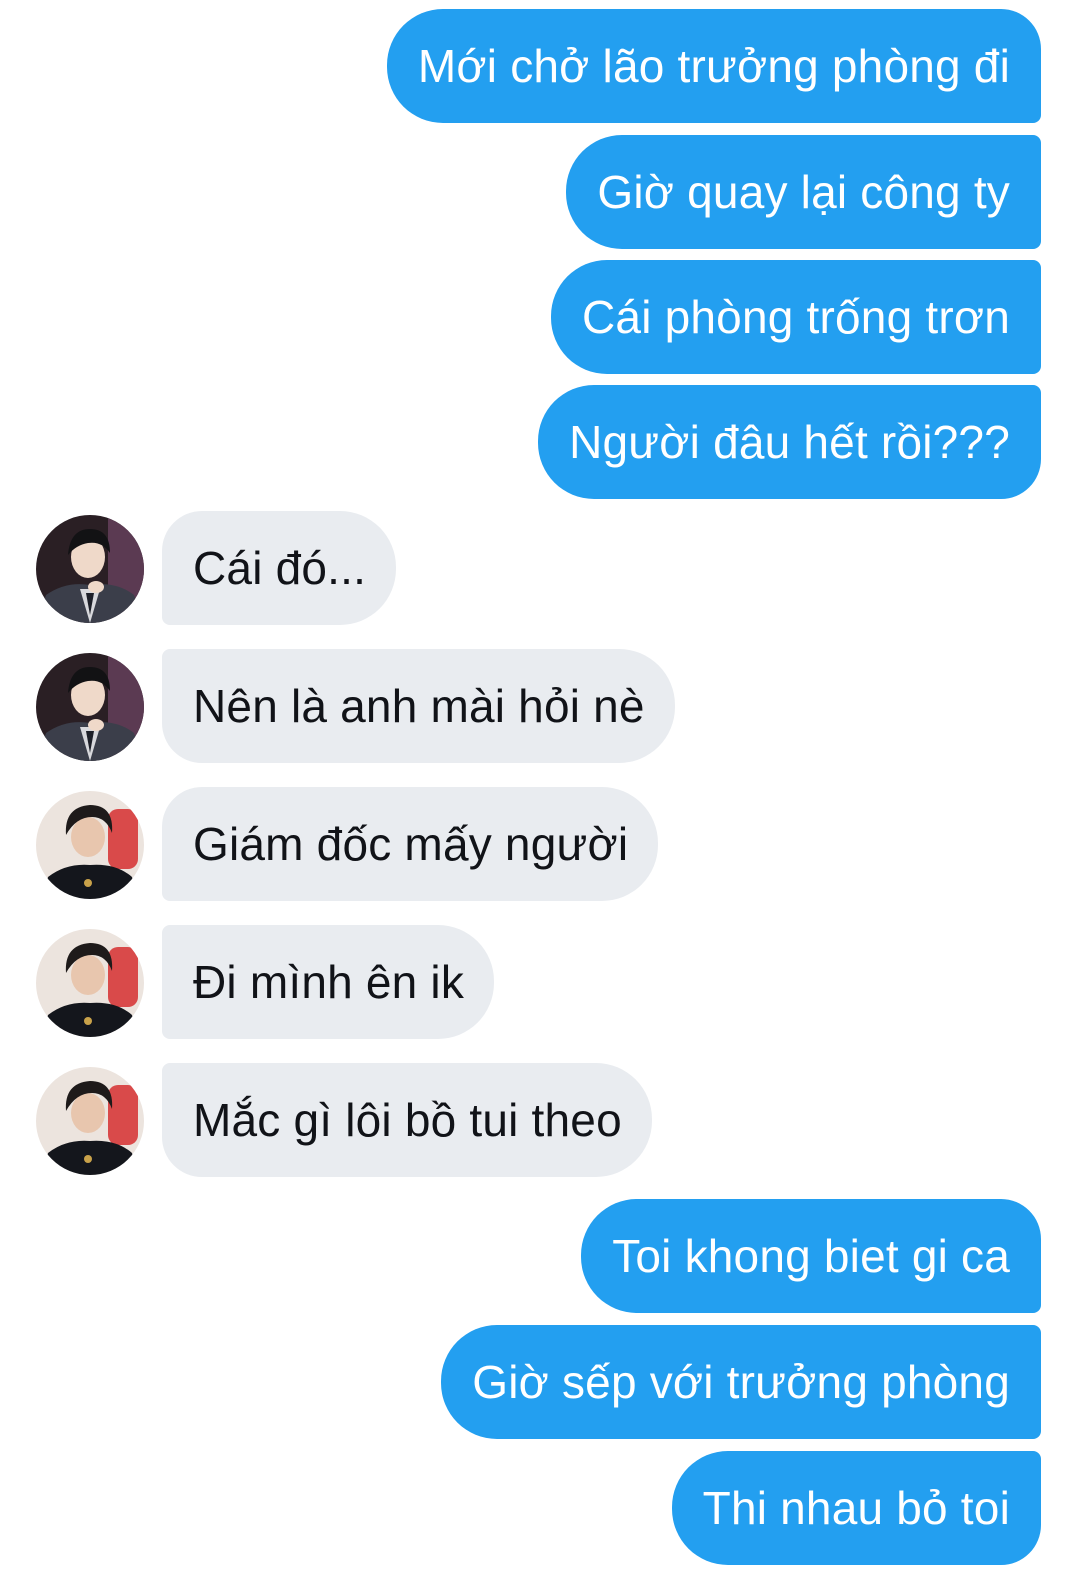 Image resolution: width=1080 pixels, height=1573 pixels. Describe the element at coordinates (803, 192) in the screenshot. I see `sent-message-bubble: Giờ quay lại công ty` at that location.